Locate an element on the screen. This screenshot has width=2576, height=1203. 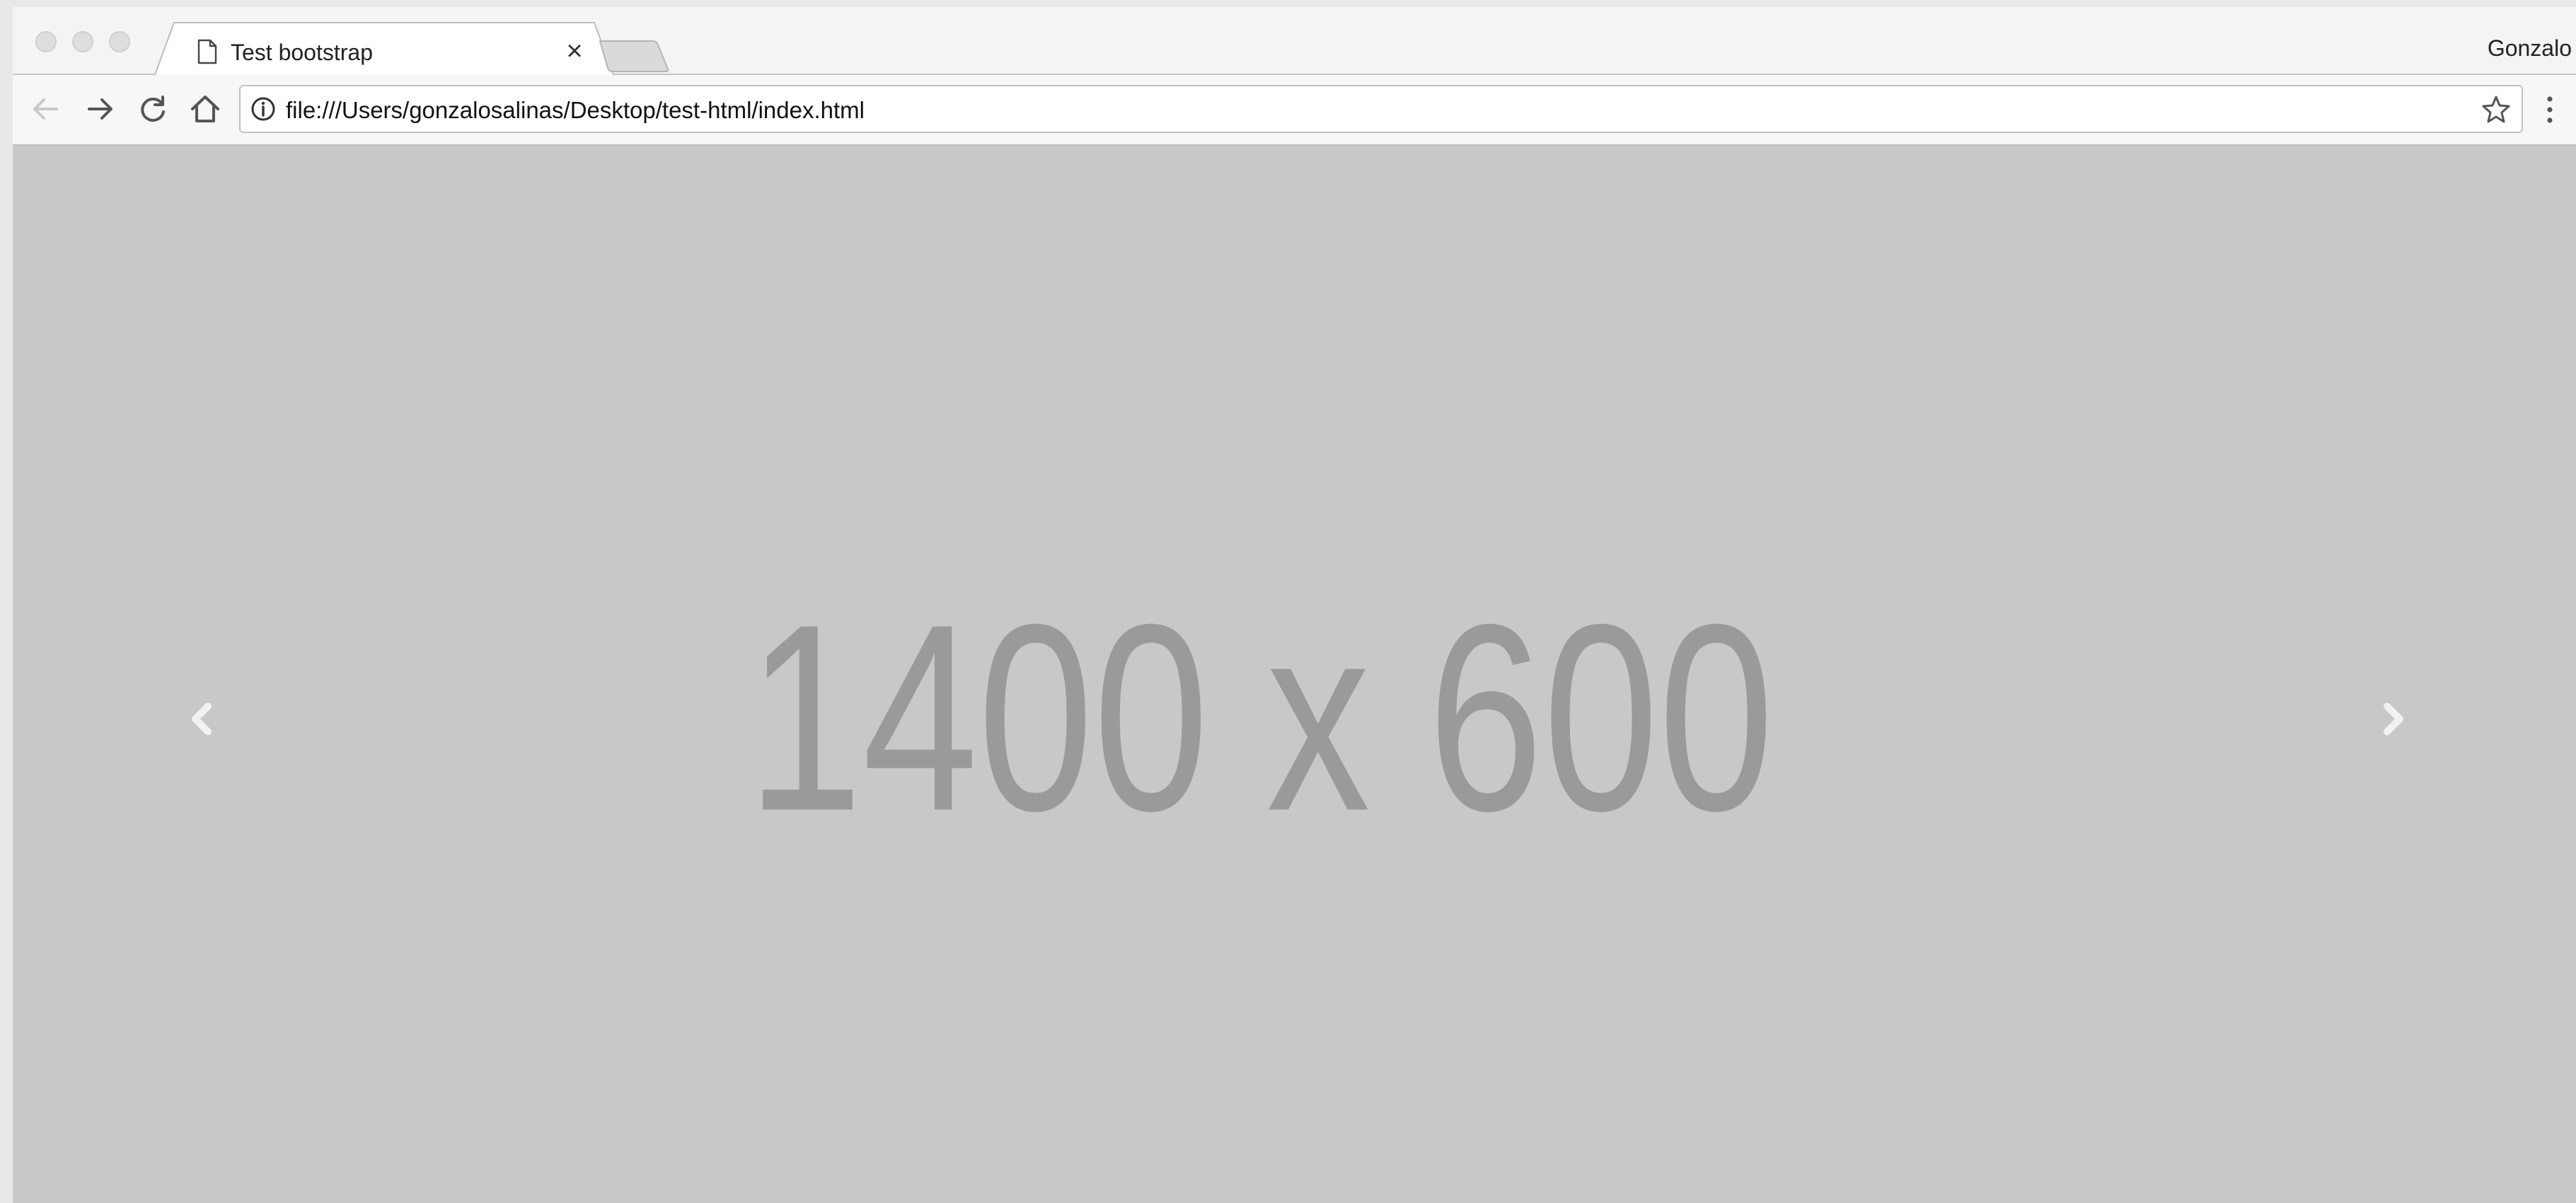
tab-title: Test bootstrap is located at coordinates (302, 52).